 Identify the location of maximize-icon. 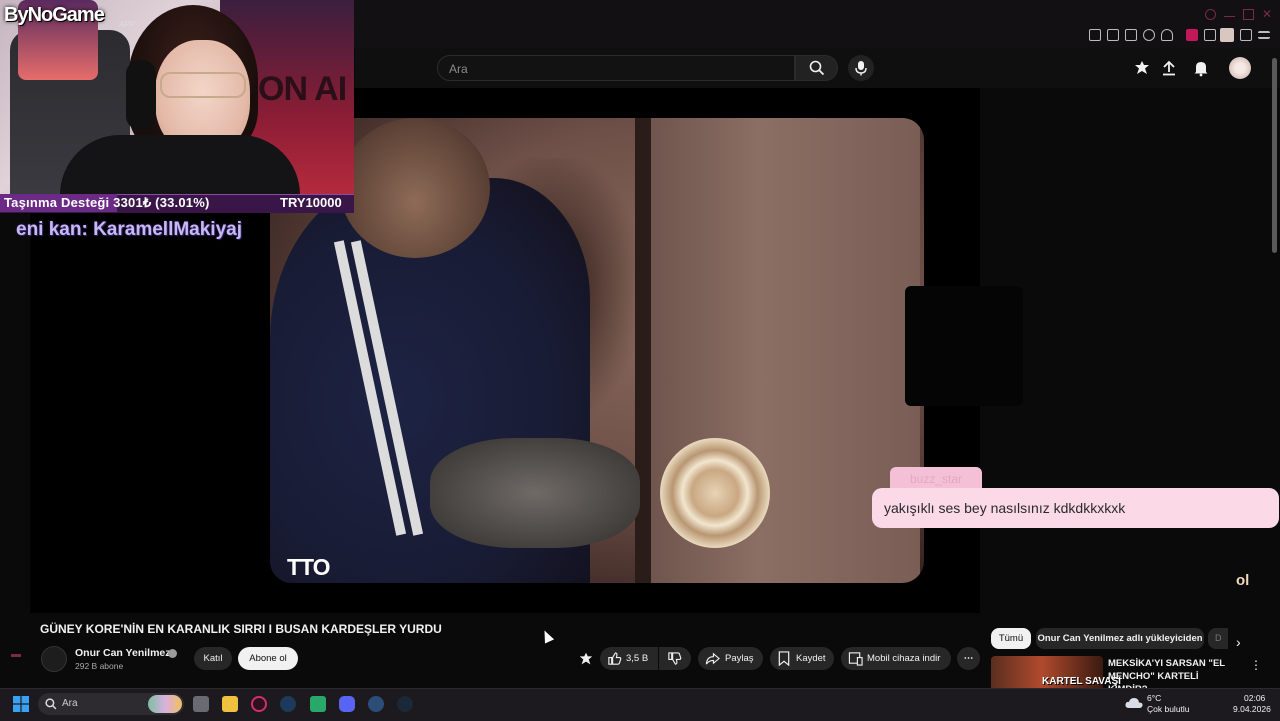
(1248, 14).